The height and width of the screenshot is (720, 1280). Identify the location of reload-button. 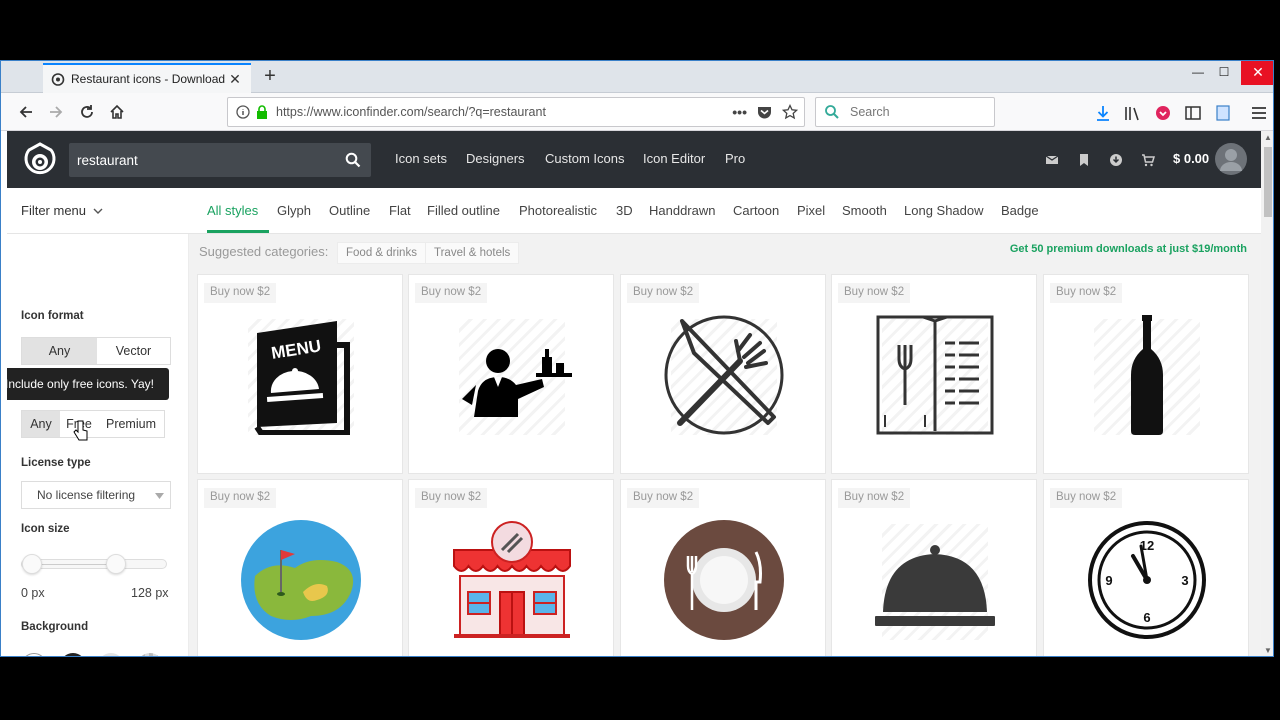
(87, 112).